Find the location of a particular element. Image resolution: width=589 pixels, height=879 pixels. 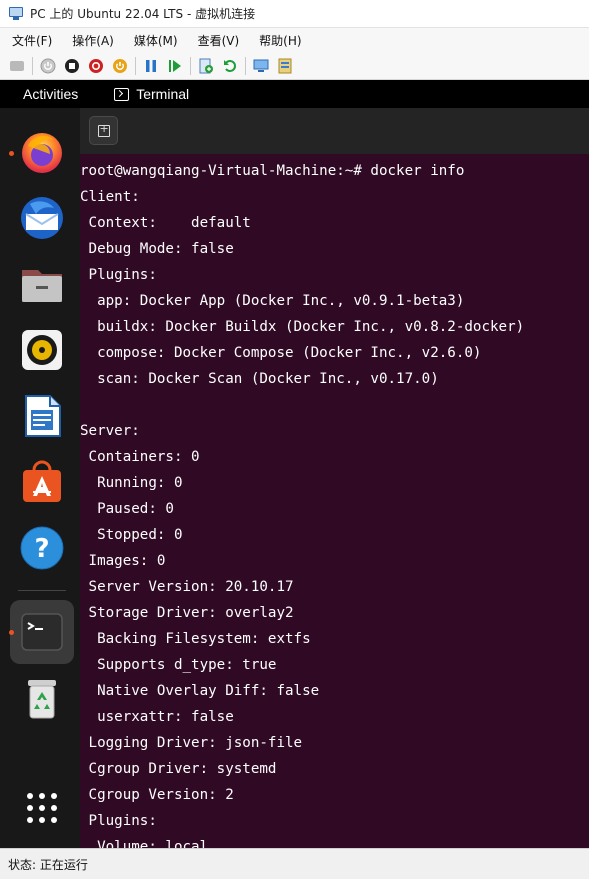

reset-icon is located at coordinates (175, 66).